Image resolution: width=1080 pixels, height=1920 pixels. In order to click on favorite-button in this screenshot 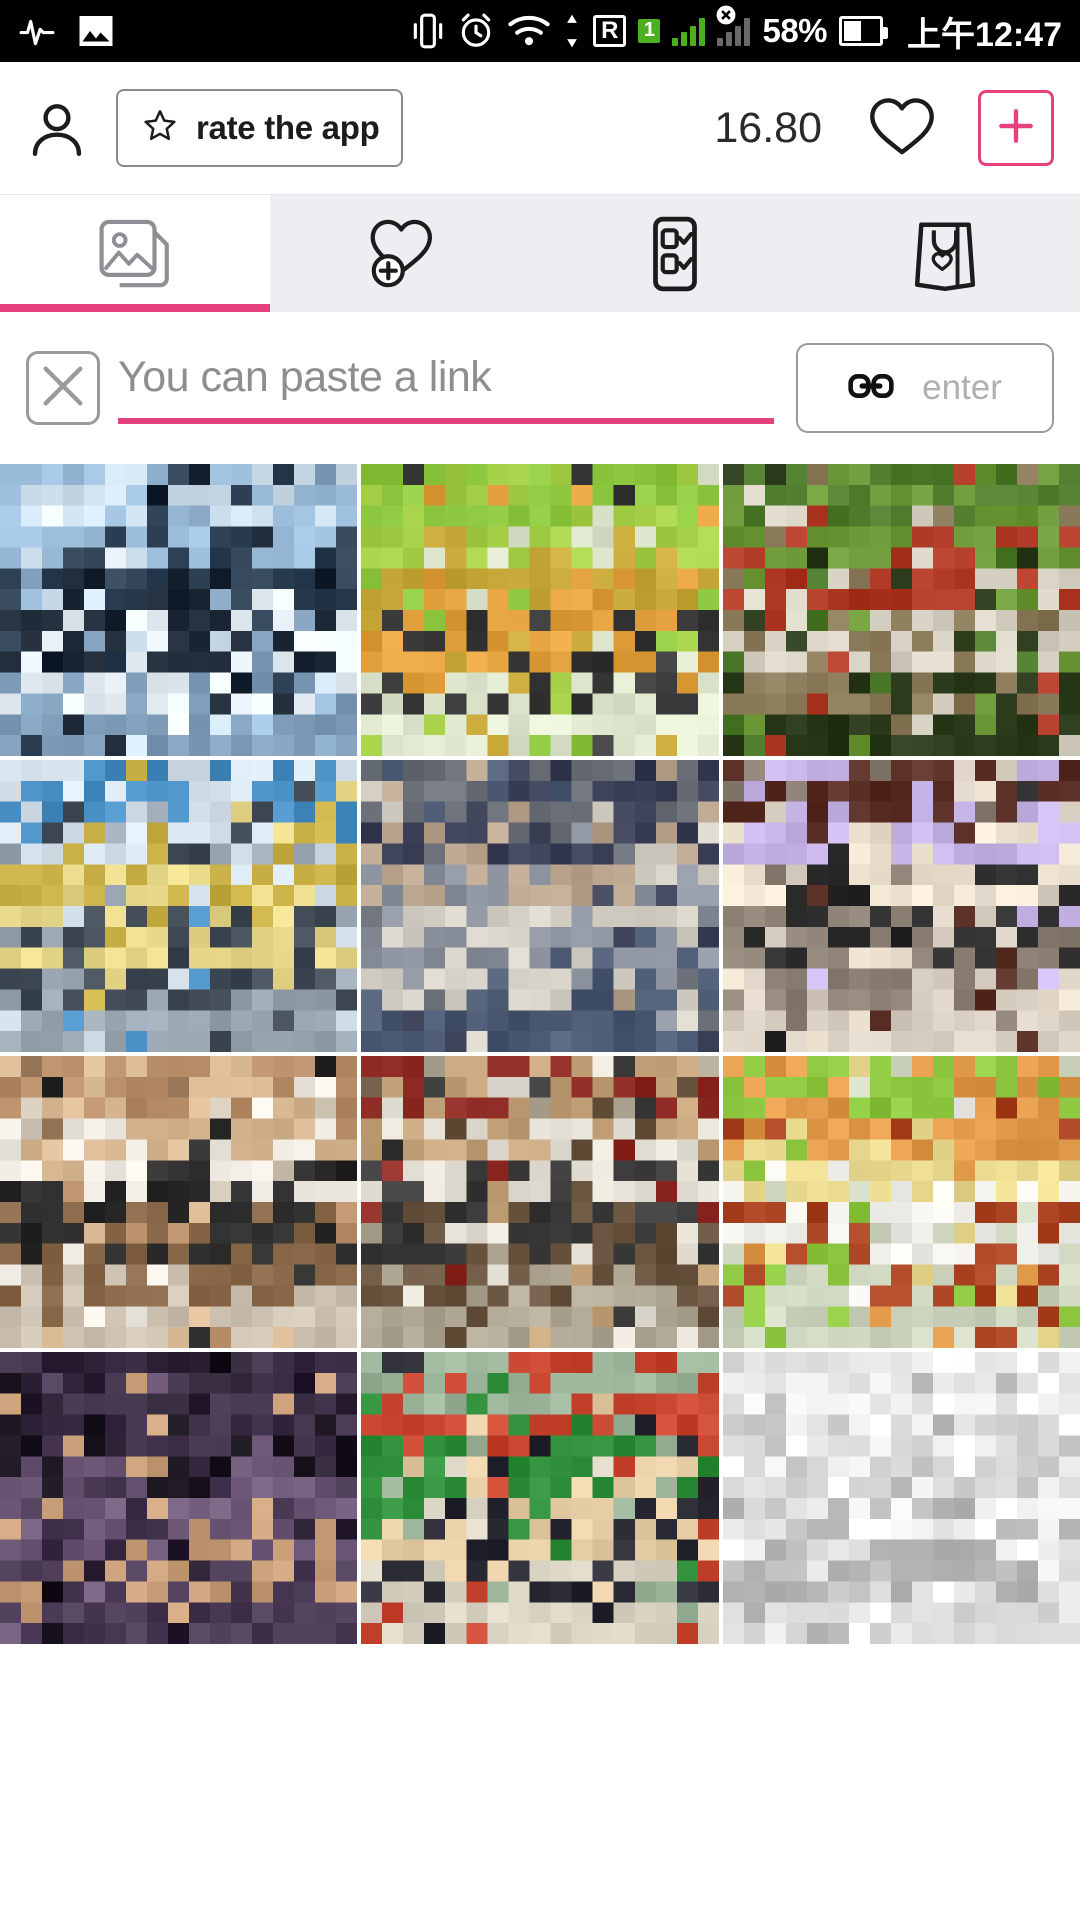, I will do `click(902, 128)`.